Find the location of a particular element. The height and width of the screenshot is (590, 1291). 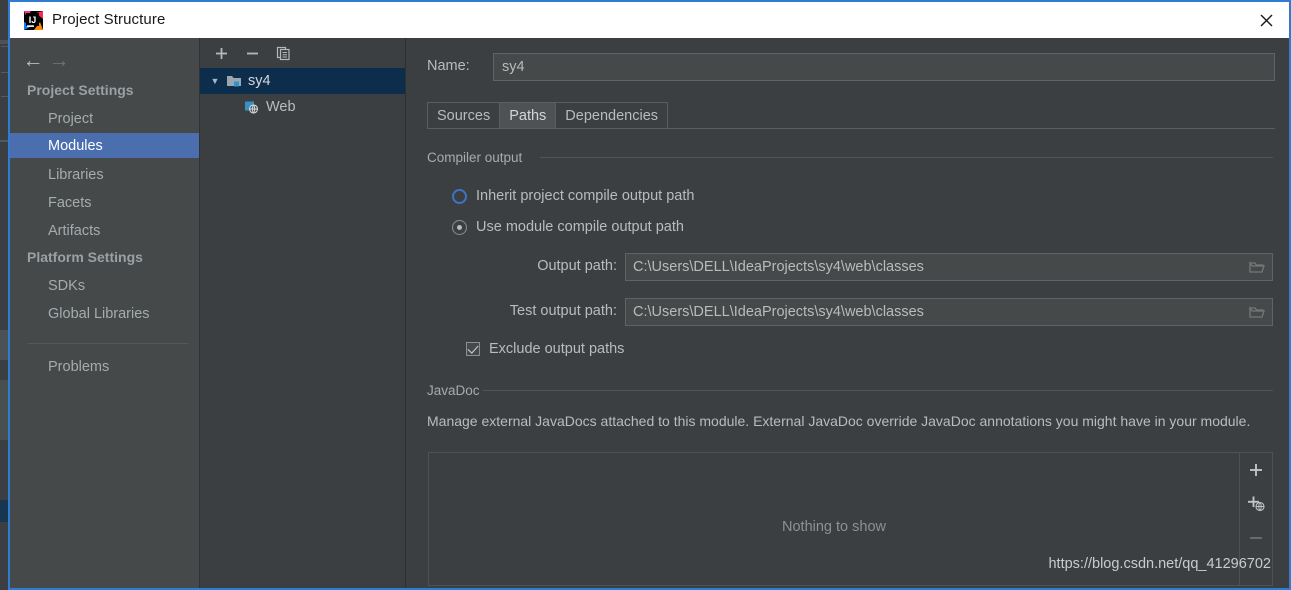

module-name-input is located at coordinates (884, 67).